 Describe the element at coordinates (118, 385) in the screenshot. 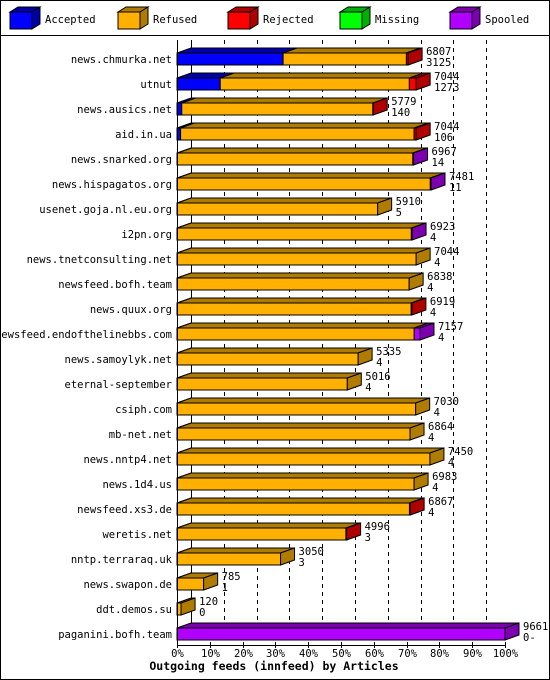

I see `row-label: eternal-september` at that location.